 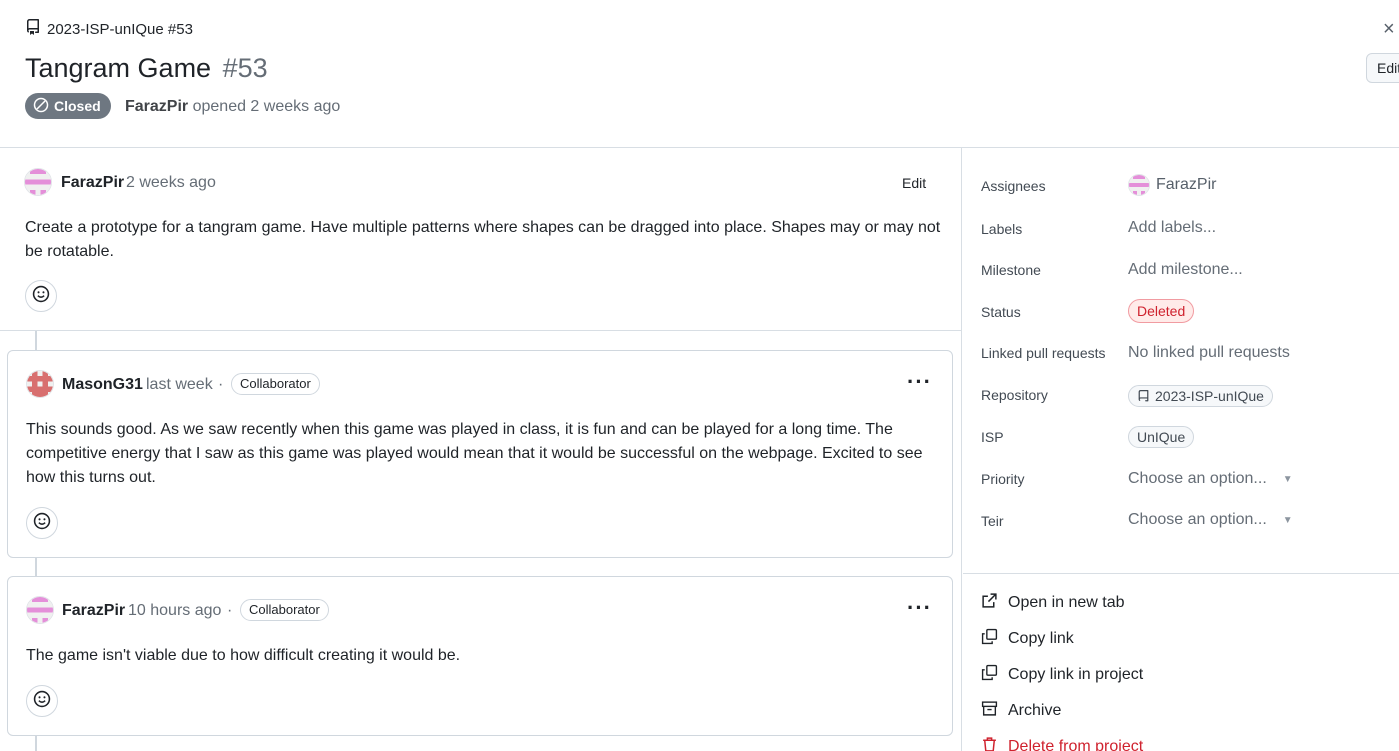 I want to click on repo-breadcrumb: 2023-ISP-unIQue #53, so click(x=109, y=29).